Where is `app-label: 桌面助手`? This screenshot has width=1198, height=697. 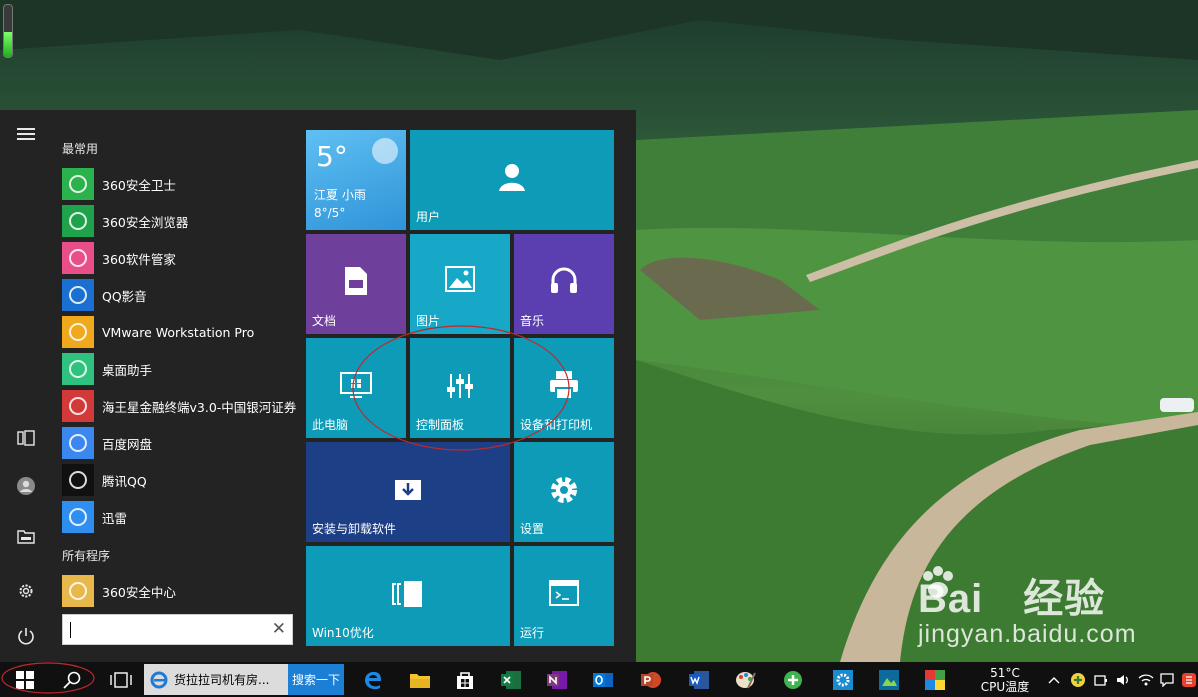
app-label: 桌面助手 is located at coordinates (127, 370).